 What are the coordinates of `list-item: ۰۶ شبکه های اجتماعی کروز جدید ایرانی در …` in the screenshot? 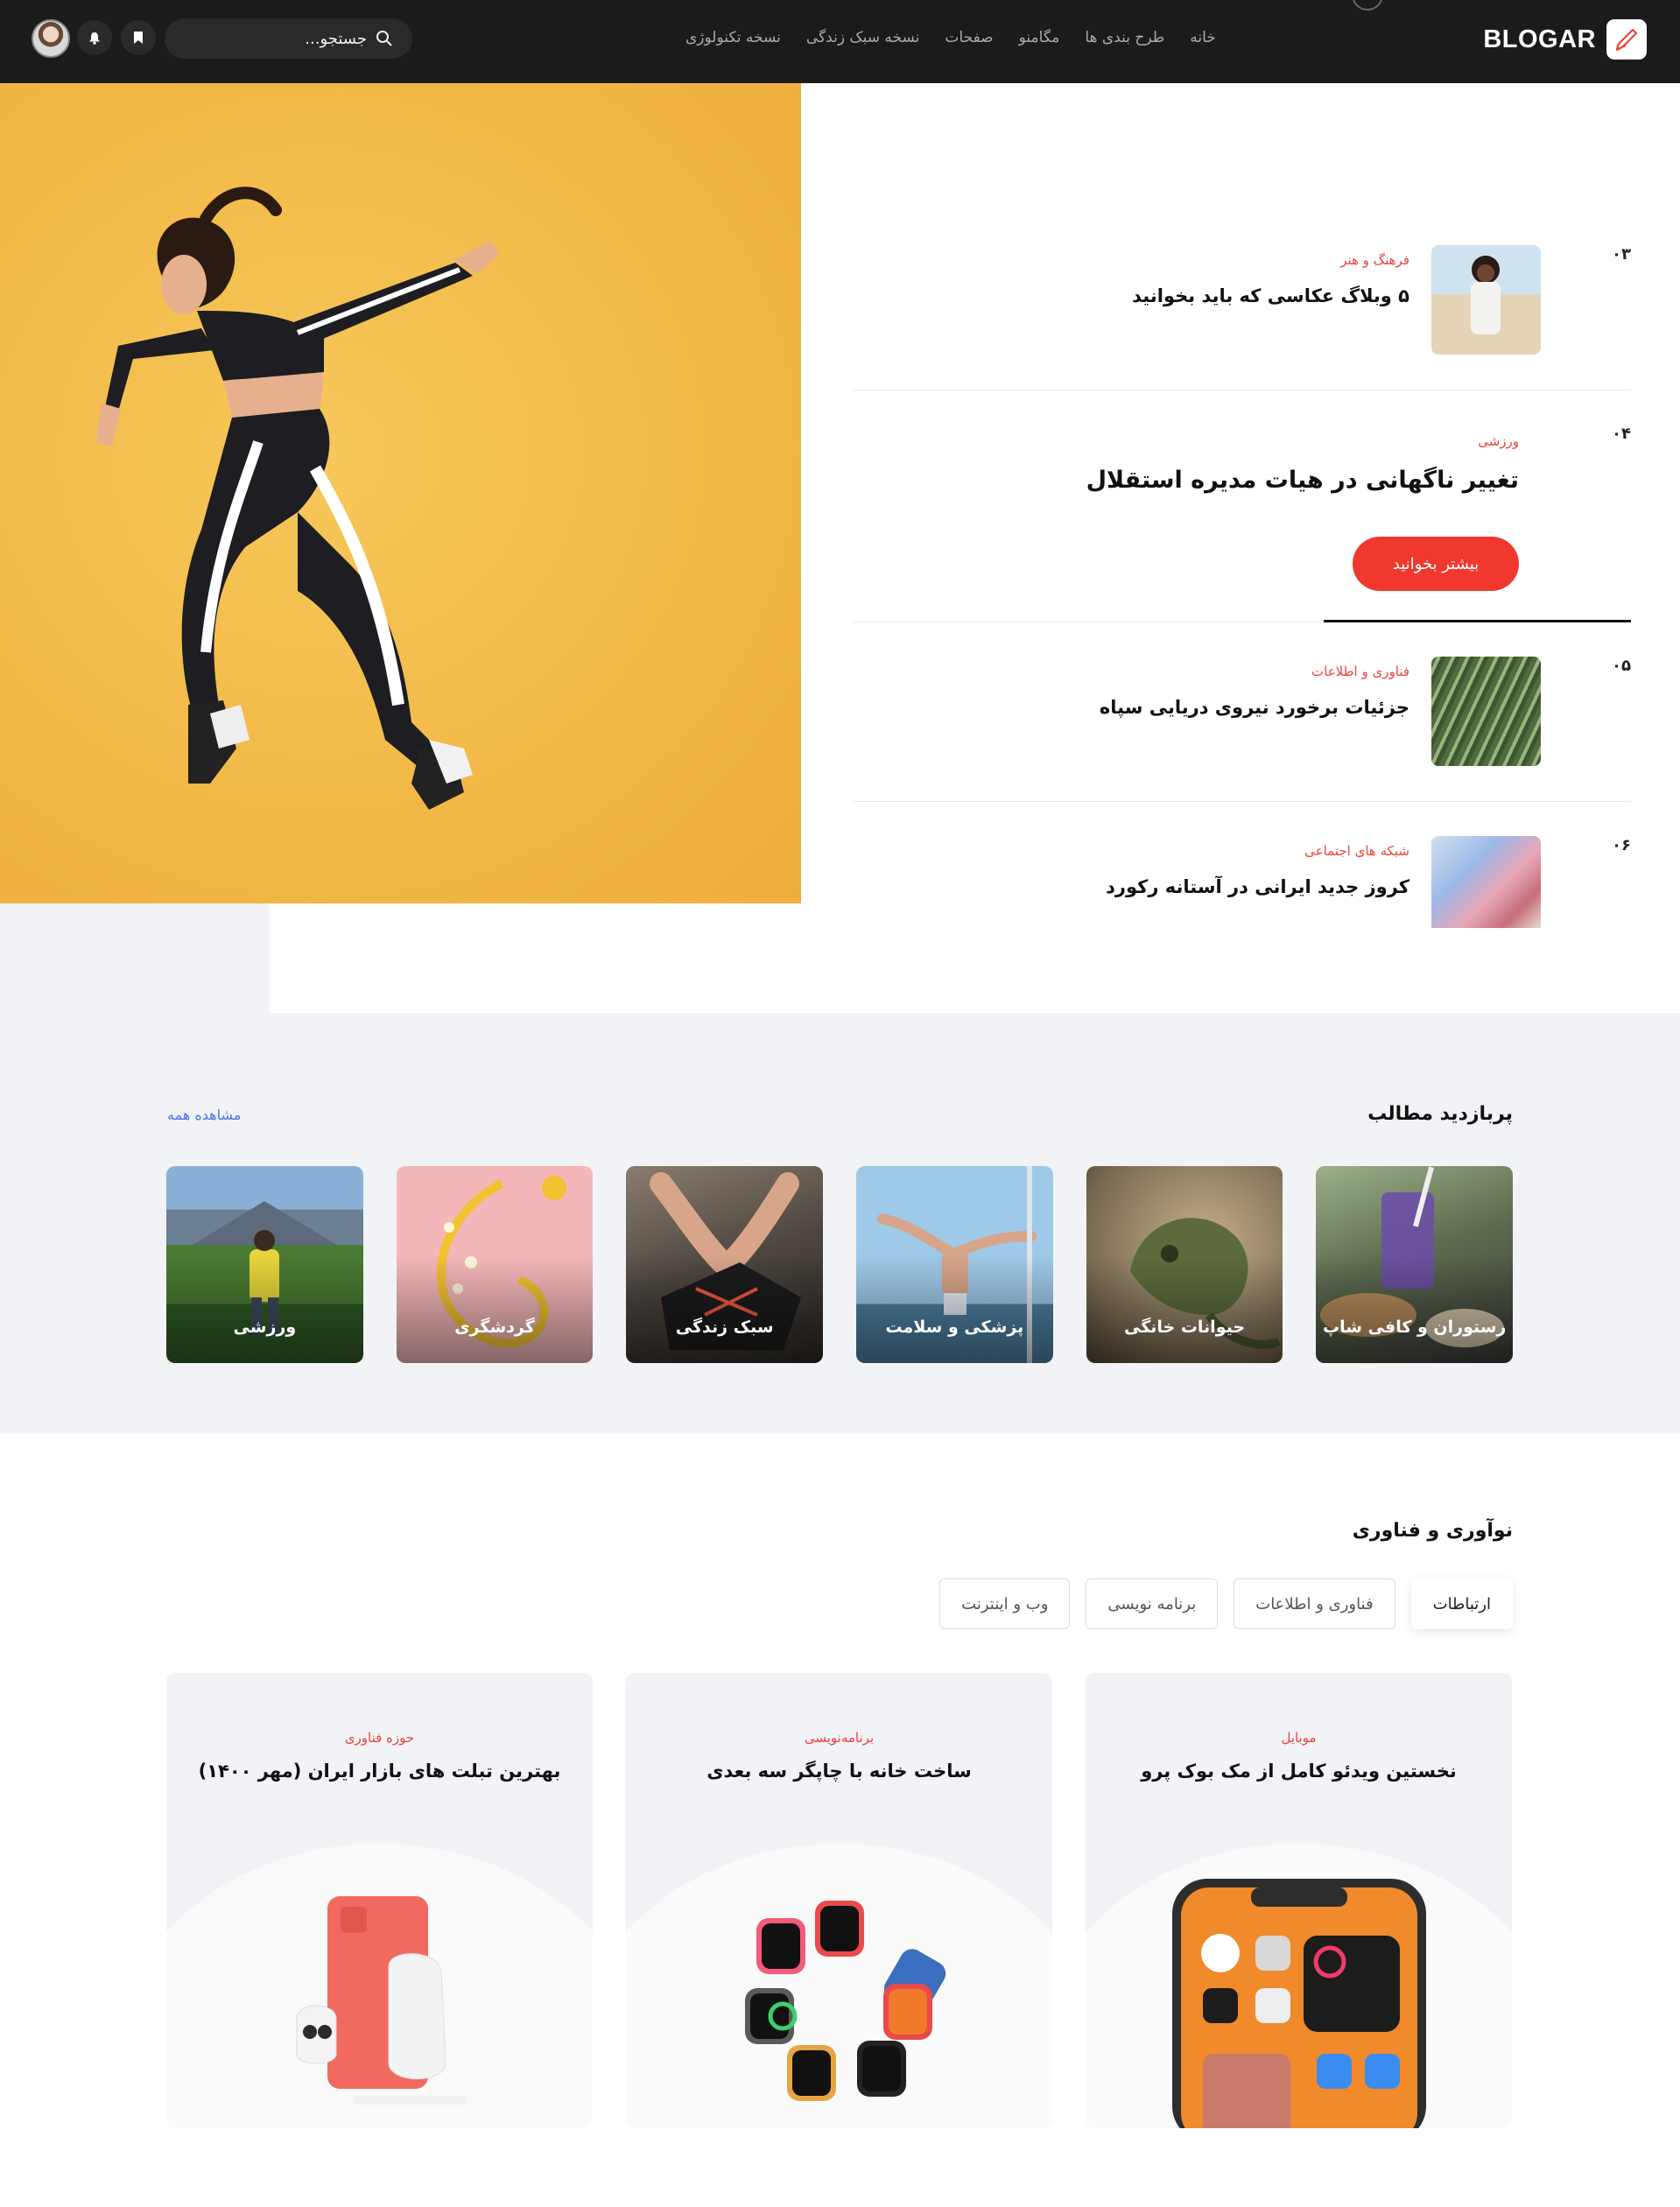 It's located at (1242, 882).